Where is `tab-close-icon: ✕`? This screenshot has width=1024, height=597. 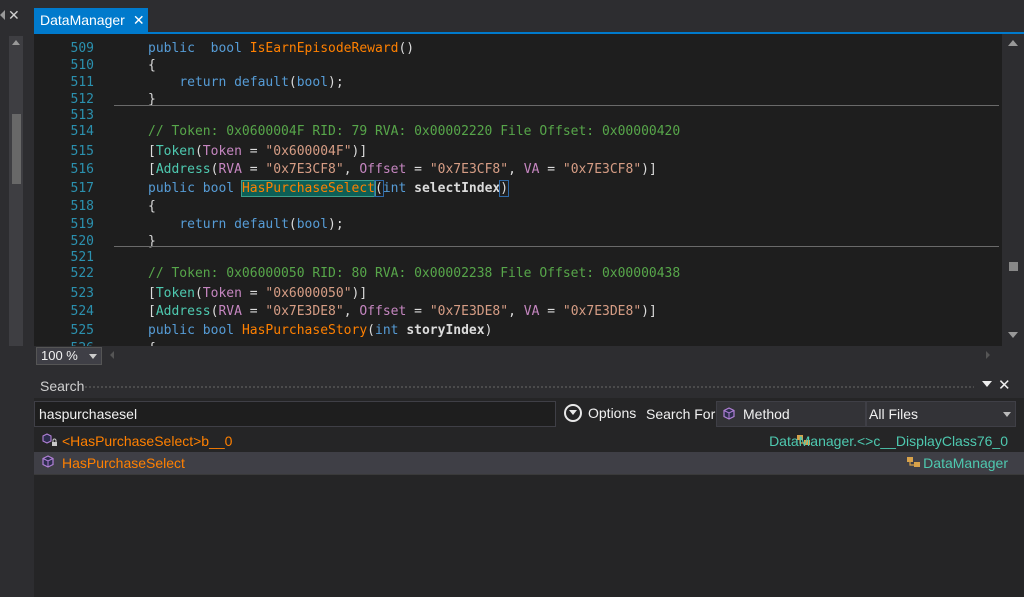
tab-close-icon: ✕ is located at coordinates (139, 20).